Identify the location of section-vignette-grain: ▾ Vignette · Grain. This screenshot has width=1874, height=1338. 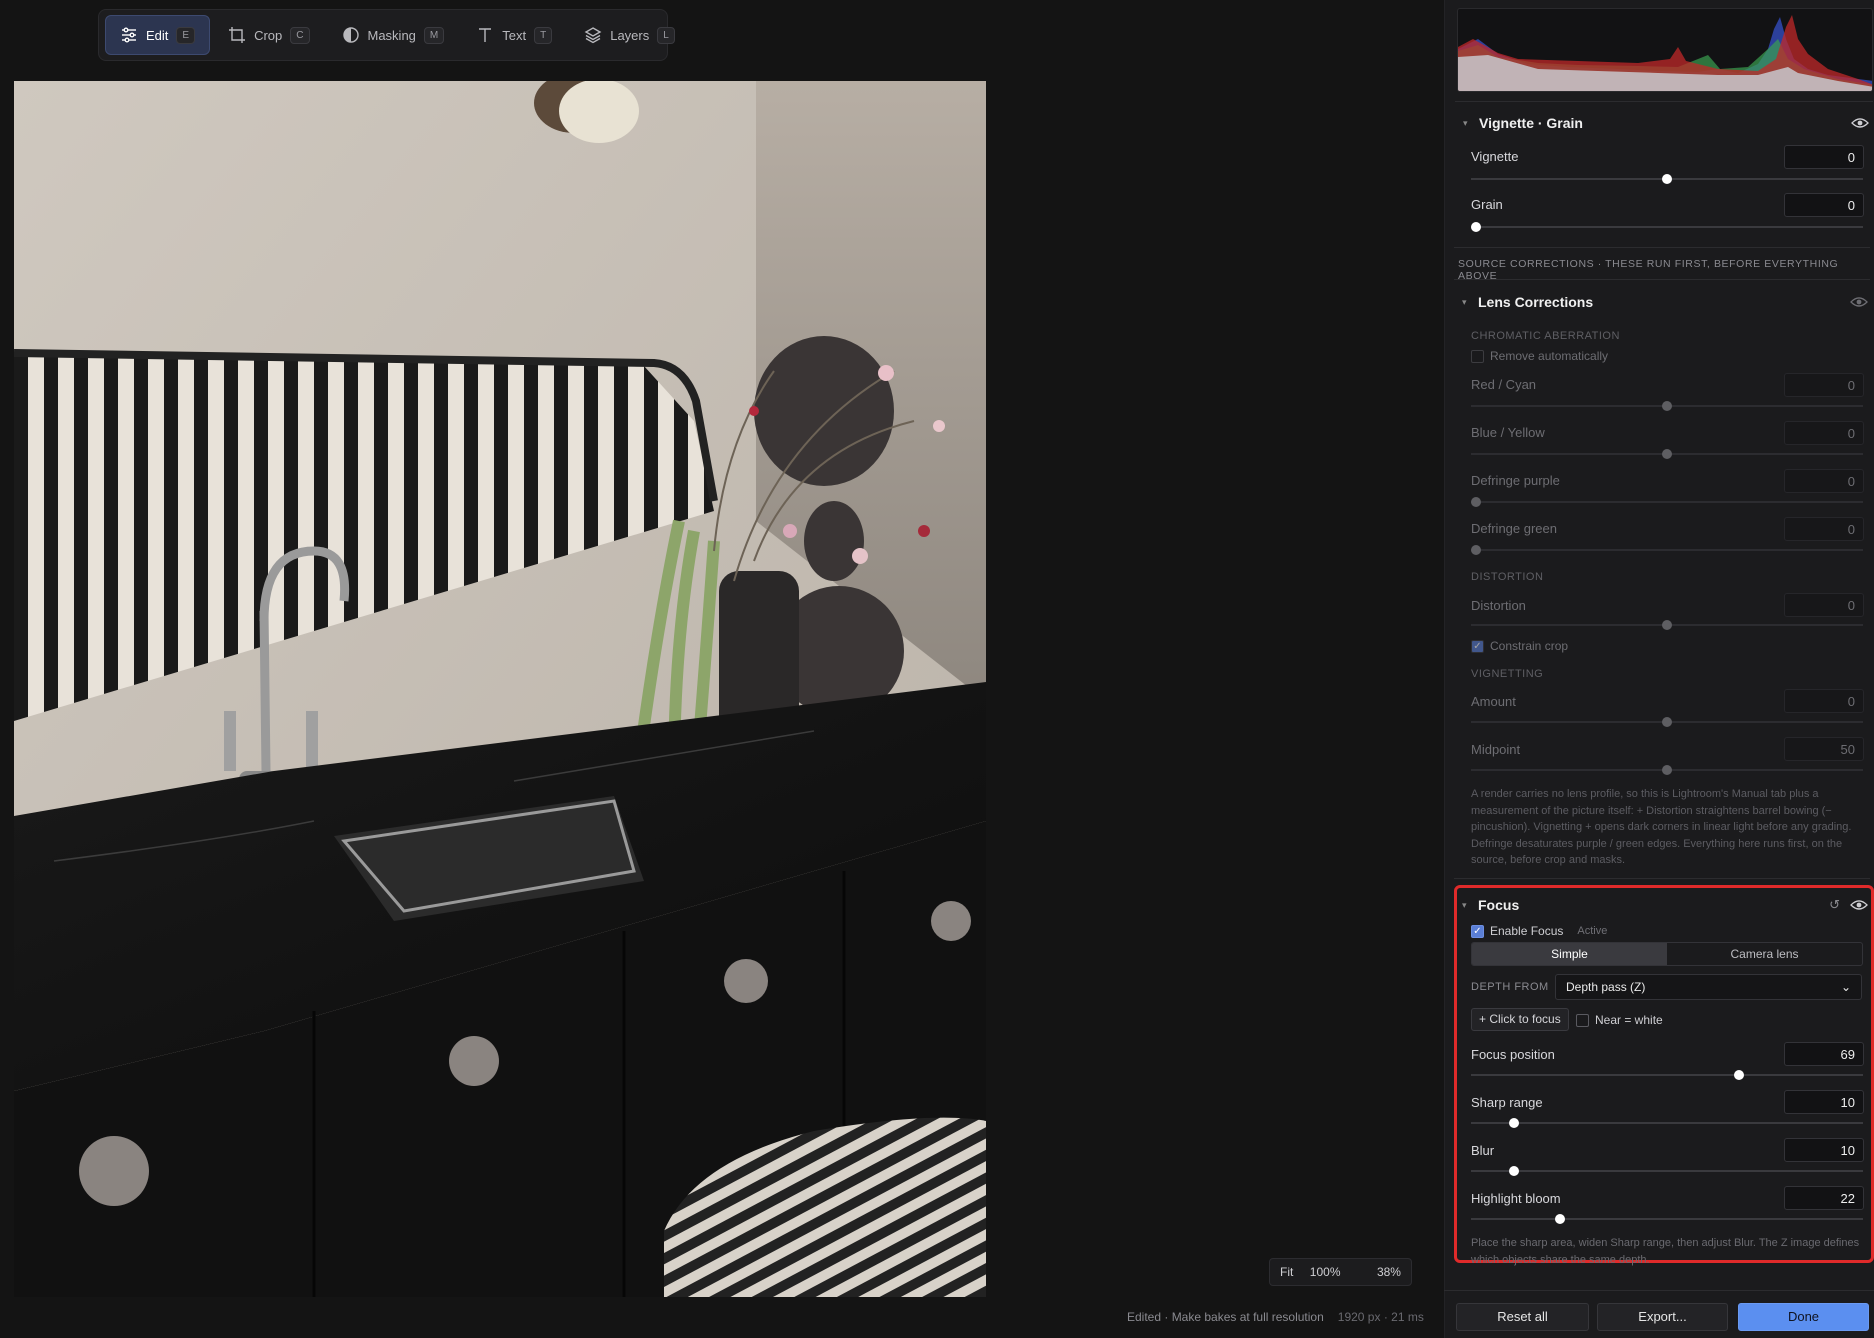
(1666, 123).